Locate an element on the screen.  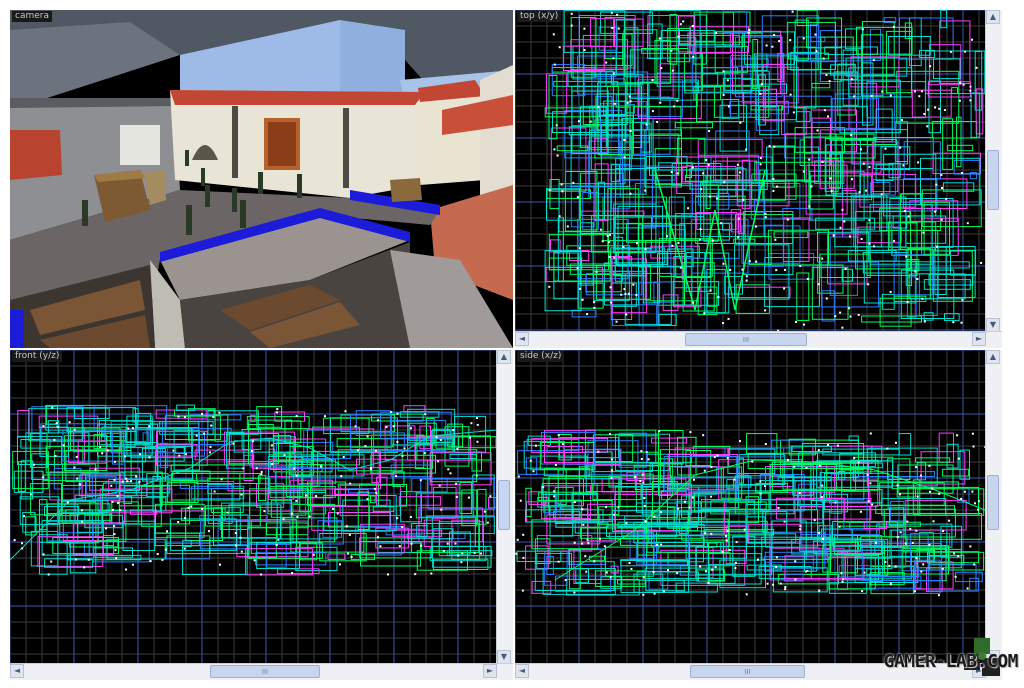
top-viewport-label: top (x/y) is located at coordinates (539, 16).